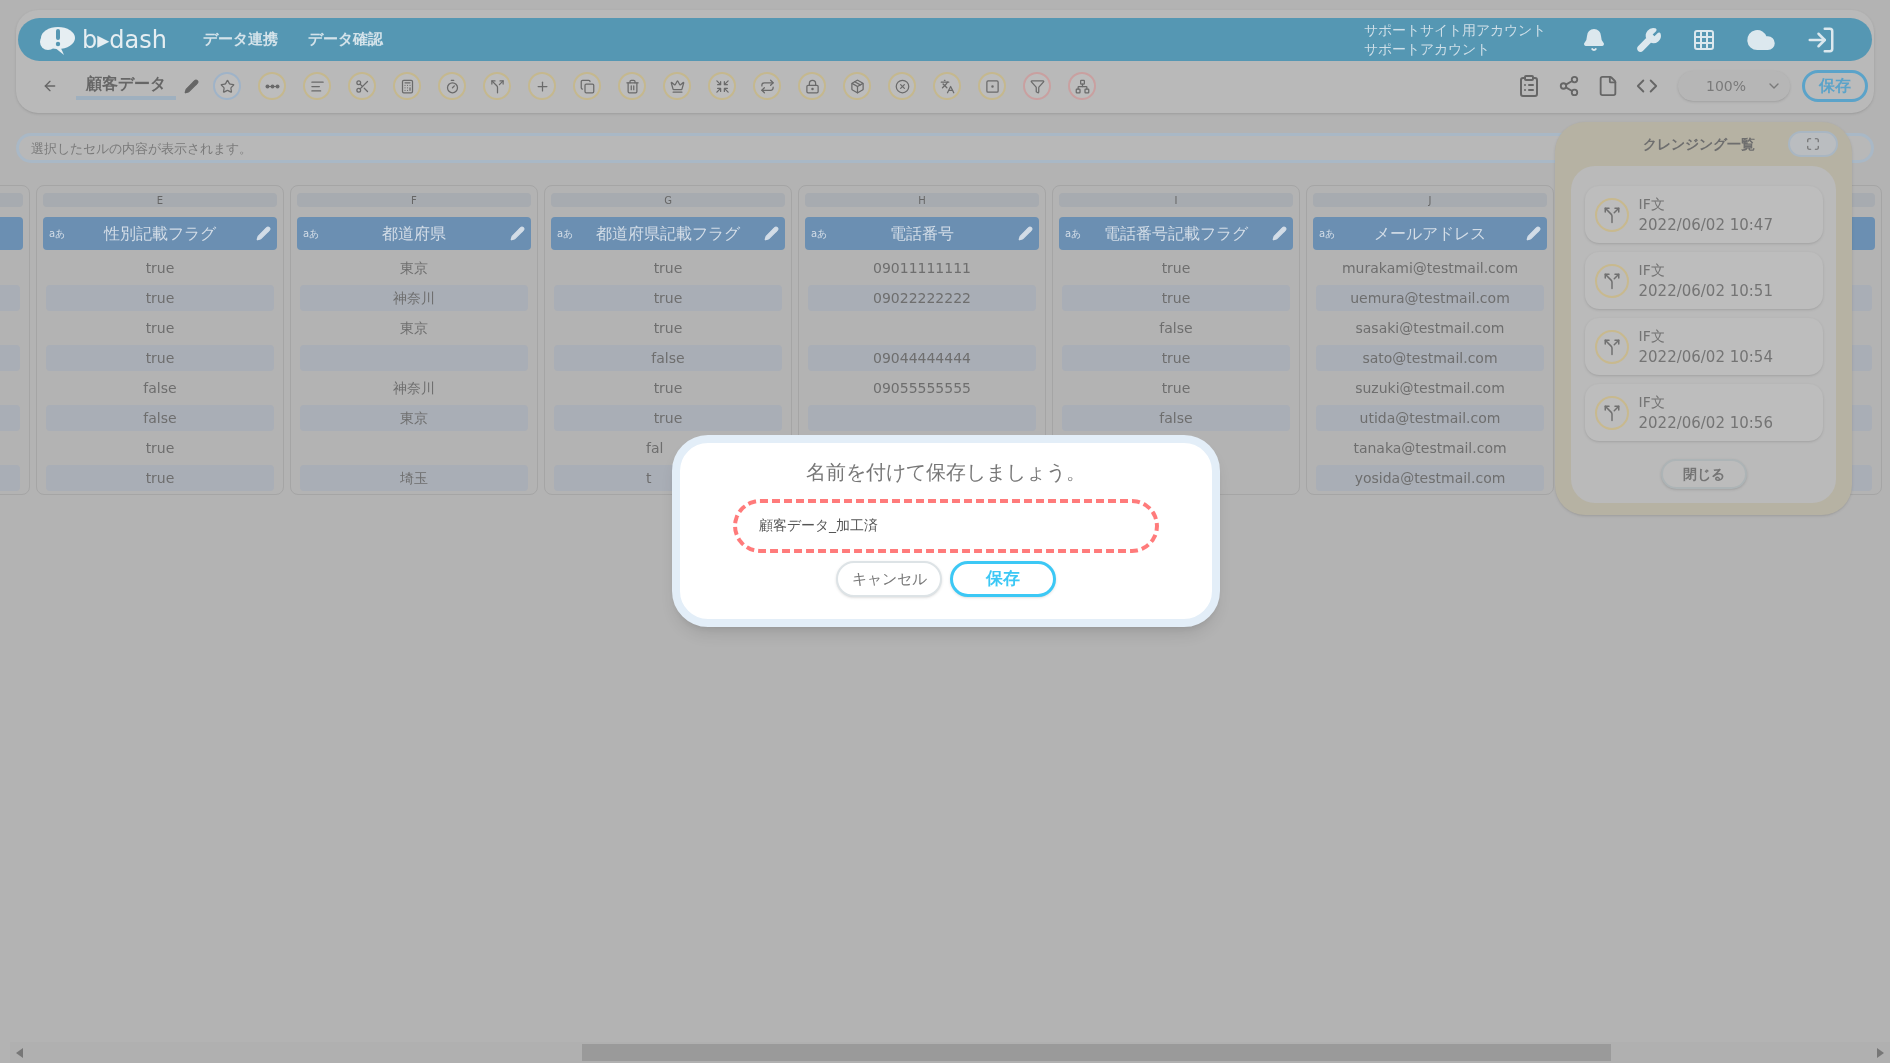 Image resolution: width=1890 pixels, height=1063 pixels. I want to click on expand-button, so click(1813, 144).